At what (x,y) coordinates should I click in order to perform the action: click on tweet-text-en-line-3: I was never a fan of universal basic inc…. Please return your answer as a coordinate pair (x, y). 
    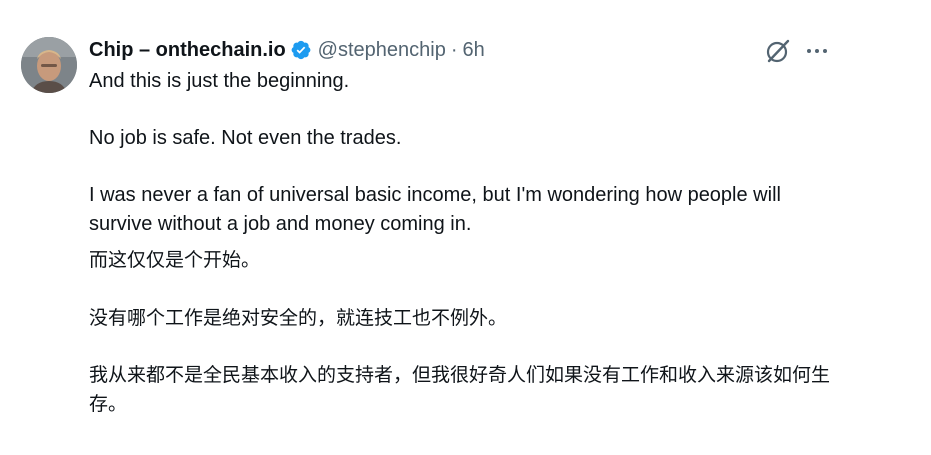
    Looking at the image, I should click on (435, 209).